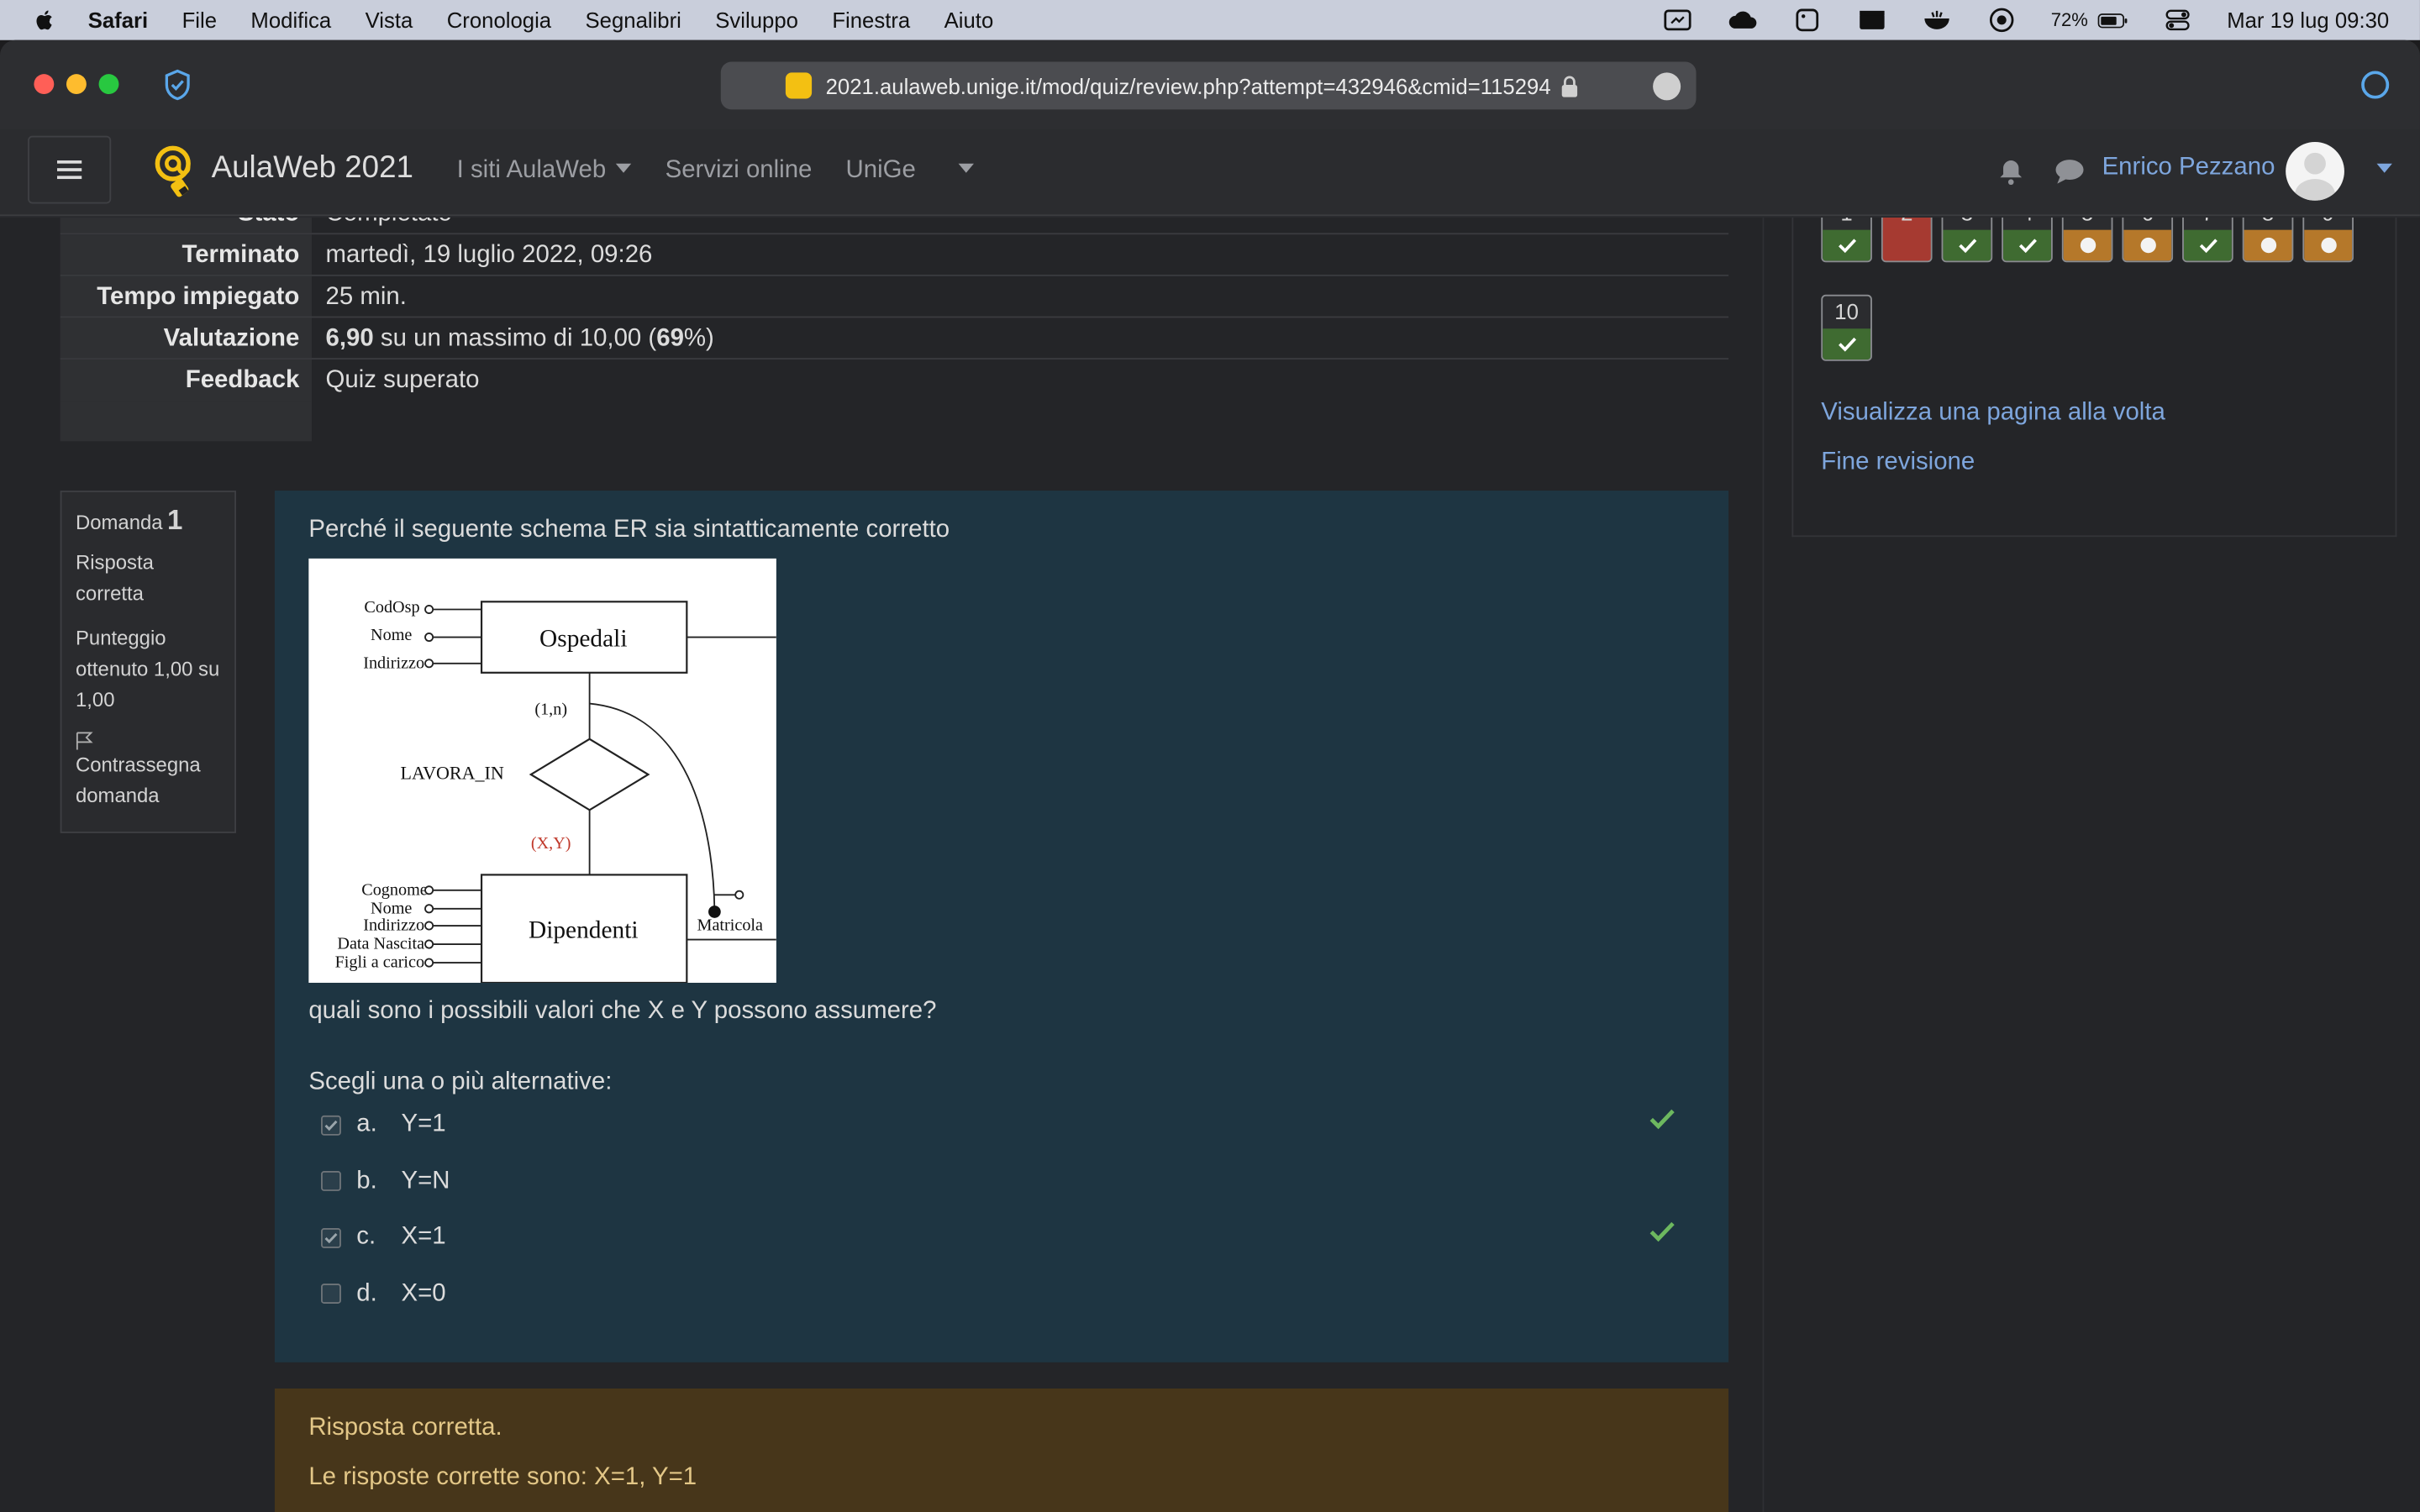 This screenshot has height=1512, width=2420. I want to click on question-number: Domanda 1, so click(148, 521).